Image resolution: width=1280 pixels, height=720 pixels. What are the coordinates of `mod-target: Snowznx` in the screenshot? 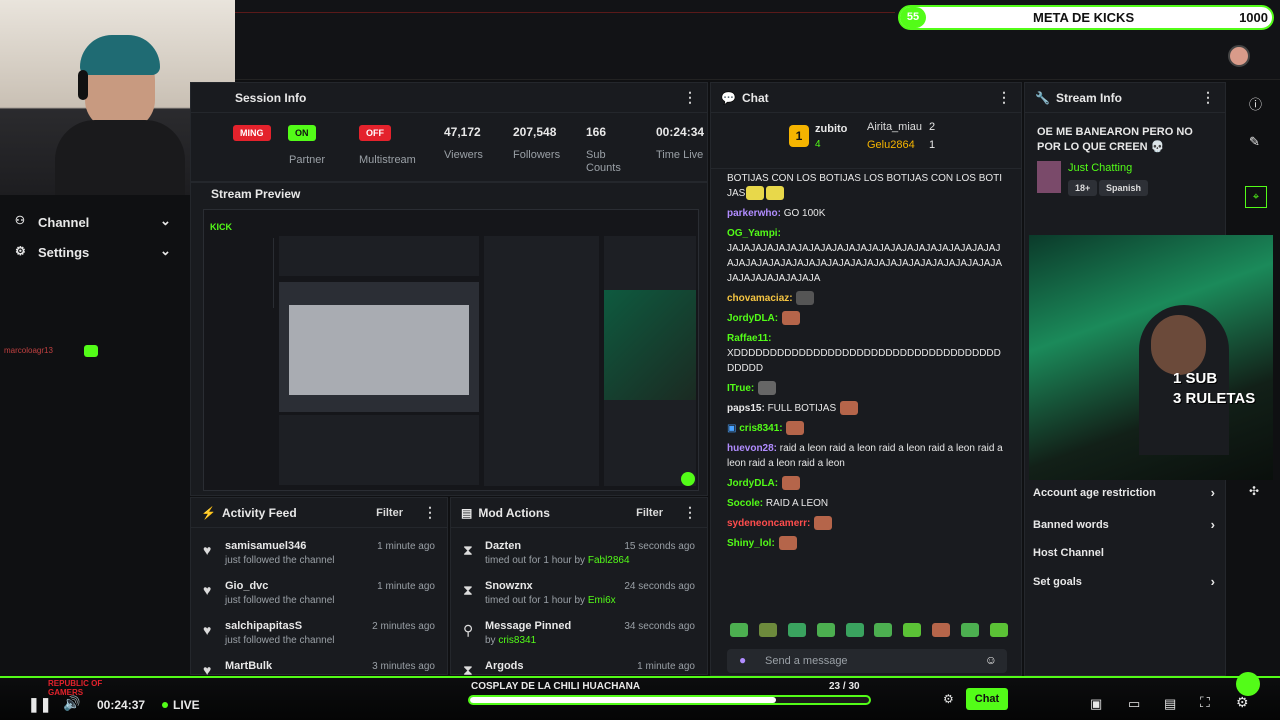 It's located at (509, 586).